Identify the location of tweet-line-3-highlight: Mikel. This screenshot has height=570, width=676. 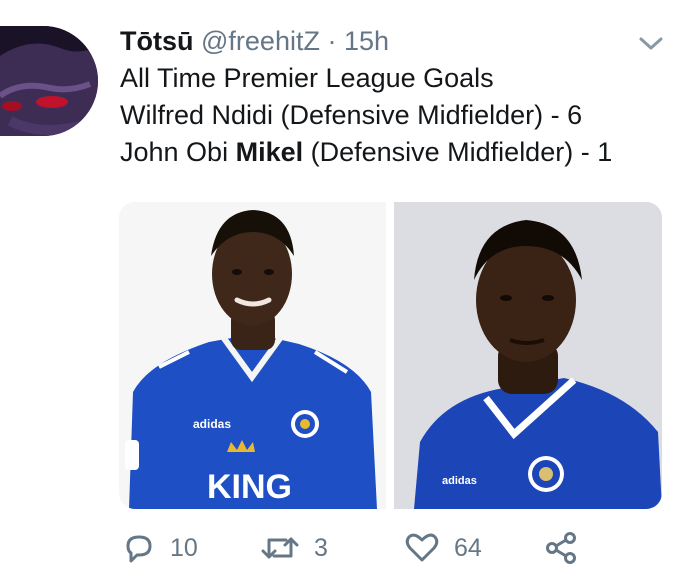
(269, 152).